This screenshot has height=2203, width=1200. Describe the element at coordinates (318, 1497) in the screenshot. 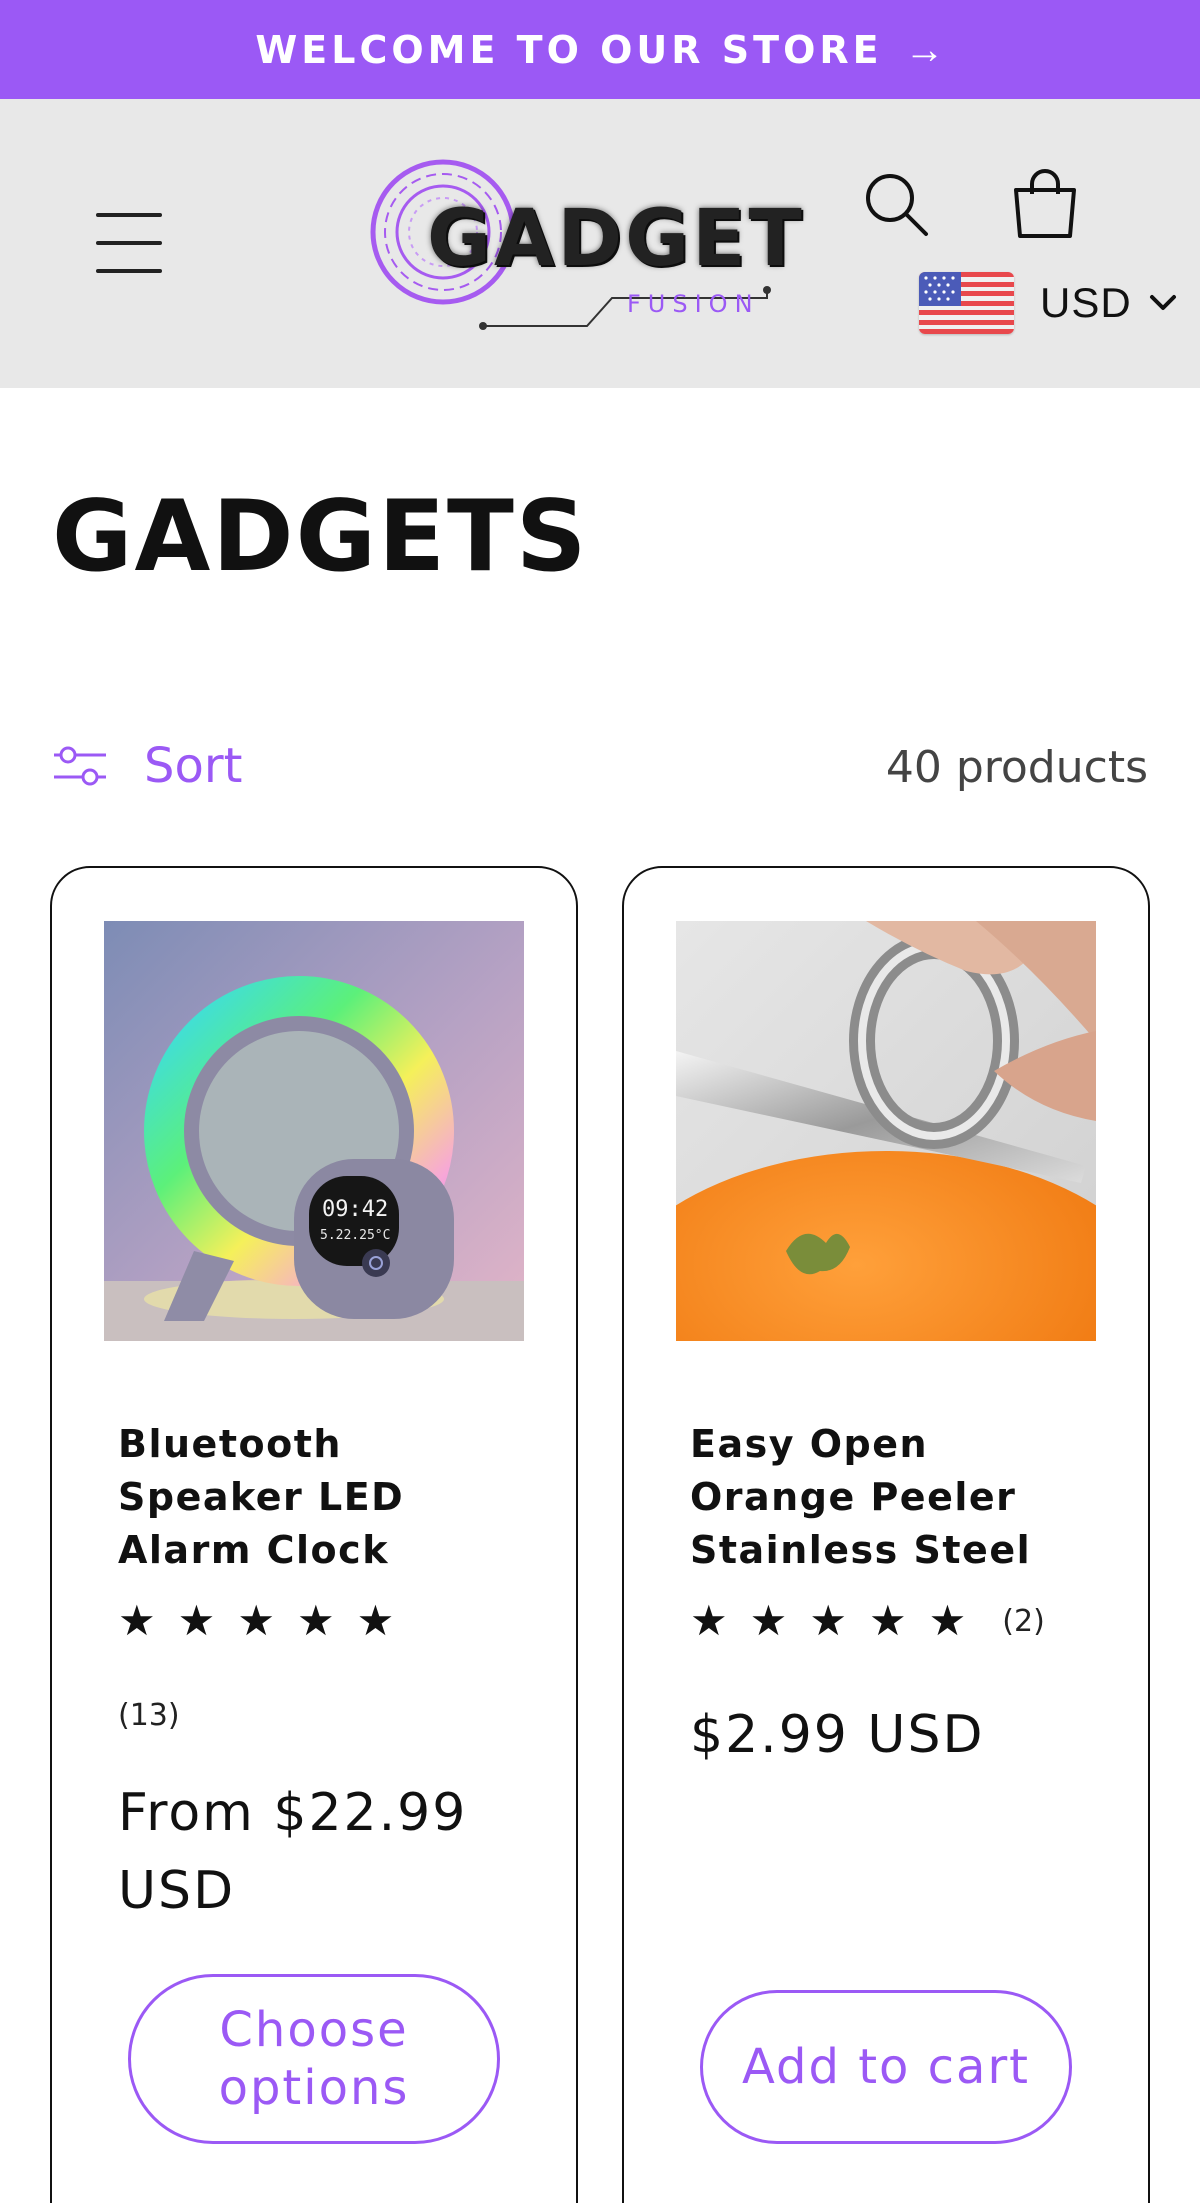

I see `product-title: Bluetooth Speaker LED Alarm Clock` at that location.